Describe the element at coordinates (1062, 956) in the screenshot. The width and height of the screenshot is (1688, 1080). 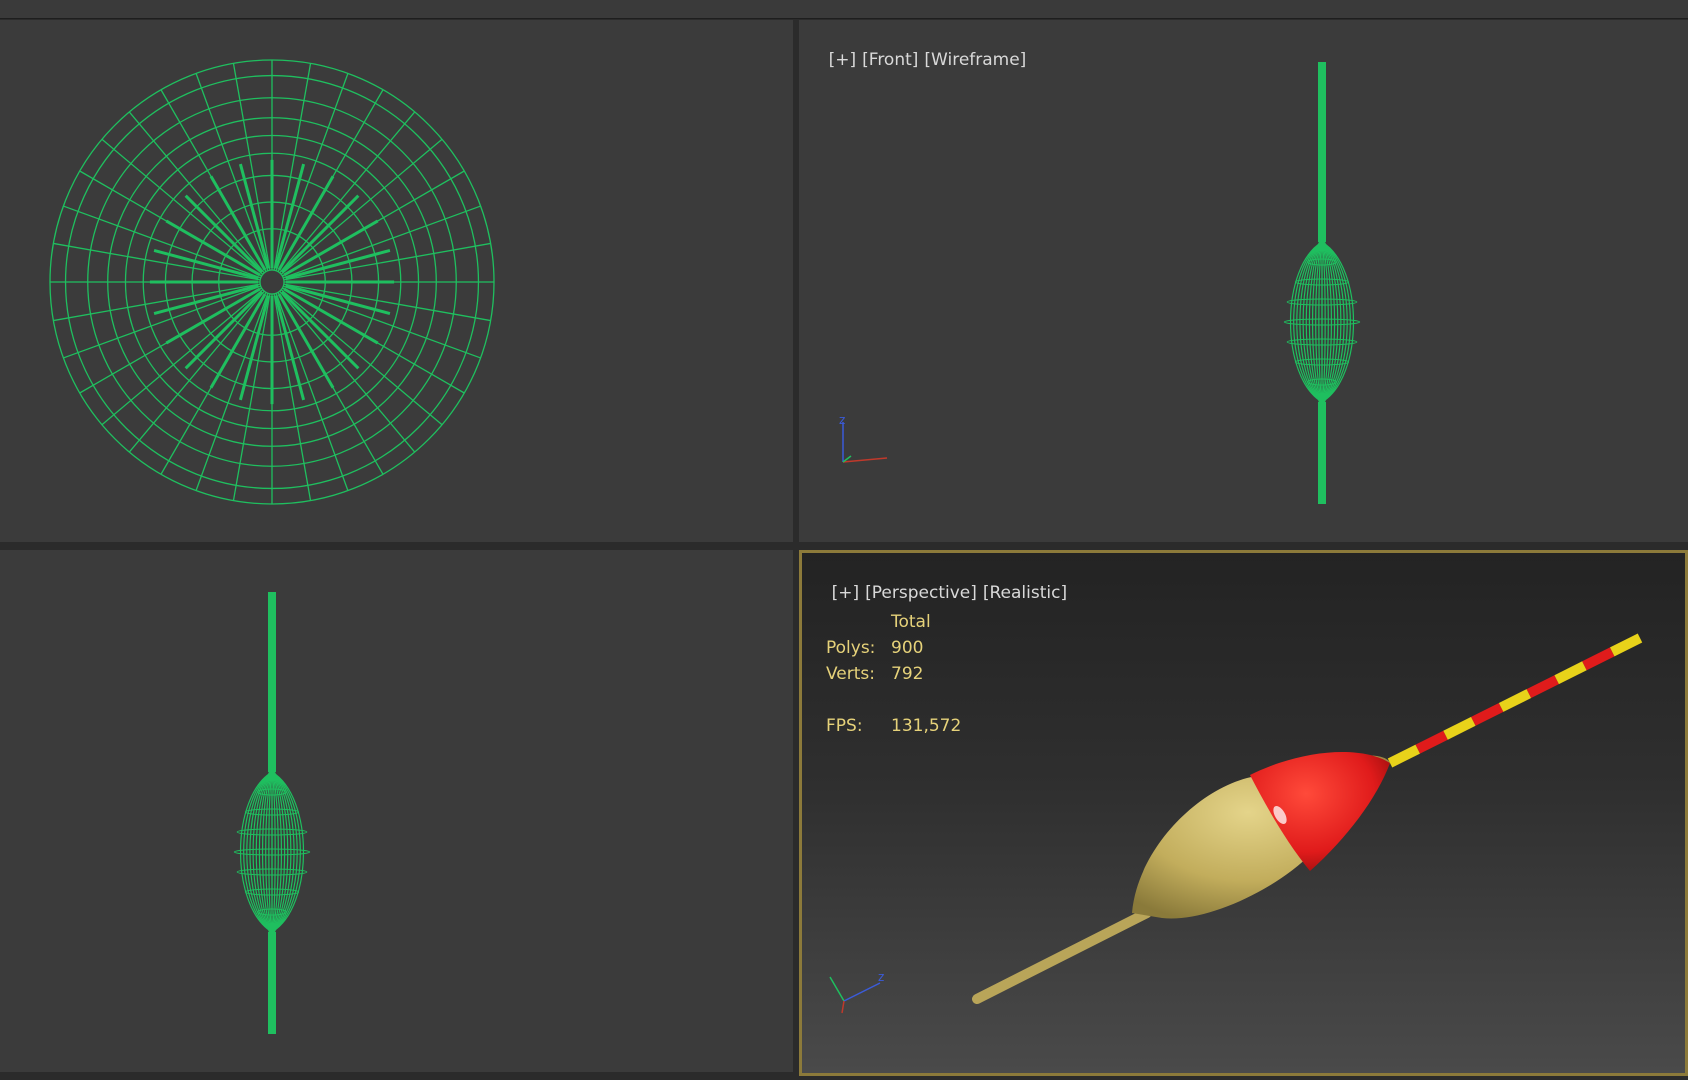
I see `float-stem` at that location.